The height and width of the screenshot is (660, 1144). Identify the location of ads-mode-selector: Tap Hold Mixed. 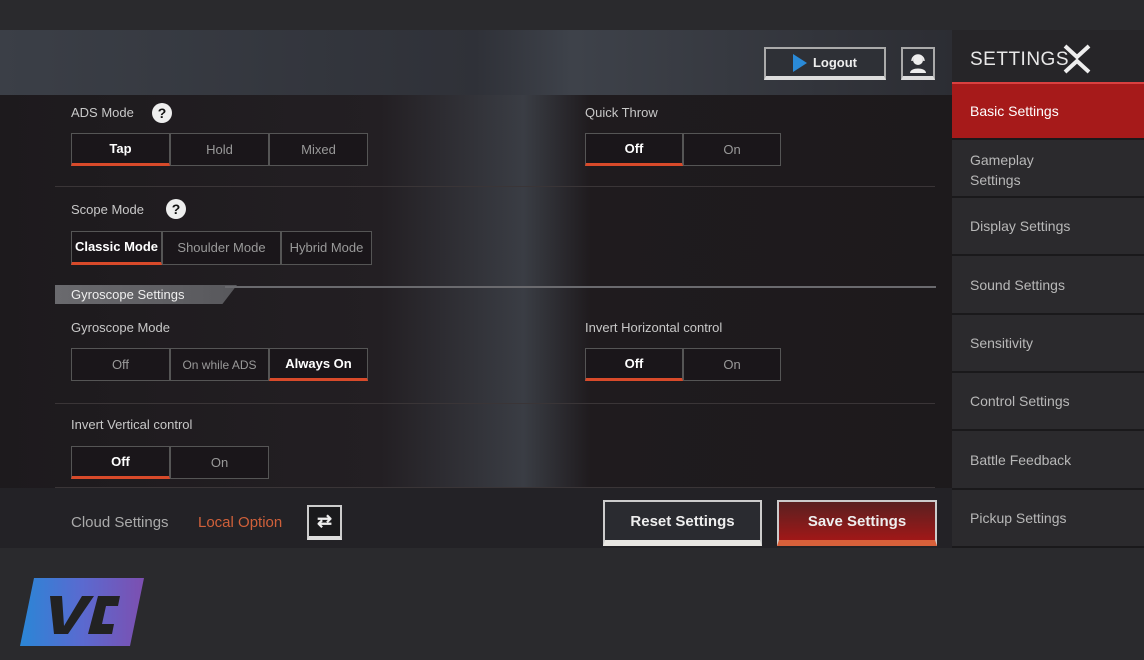
(219, 149).